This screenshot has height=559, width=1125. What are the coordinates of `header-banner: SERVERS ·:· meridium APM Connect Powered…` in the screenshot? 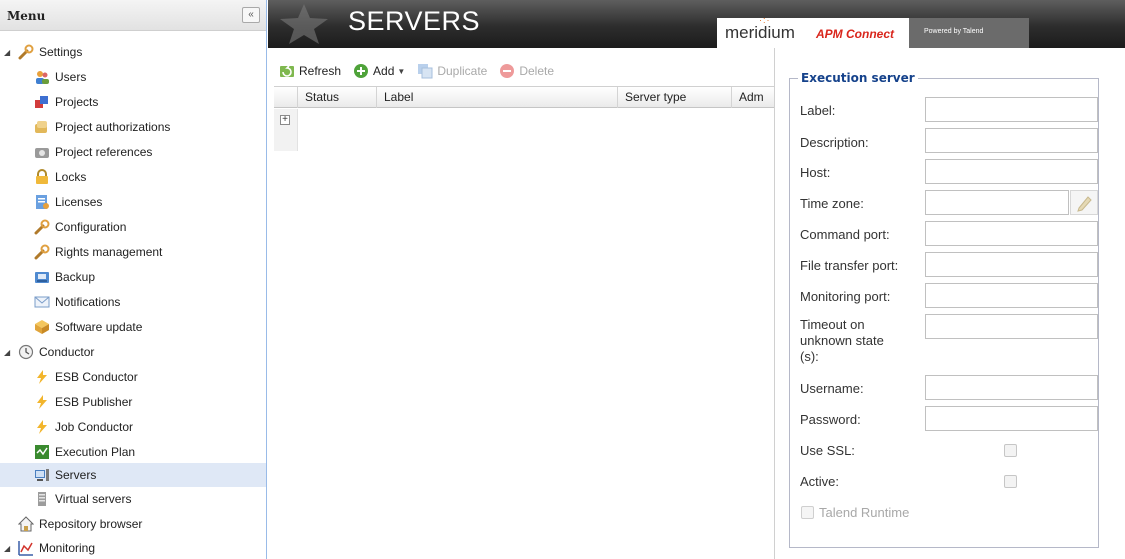 It's located at (696, 24).